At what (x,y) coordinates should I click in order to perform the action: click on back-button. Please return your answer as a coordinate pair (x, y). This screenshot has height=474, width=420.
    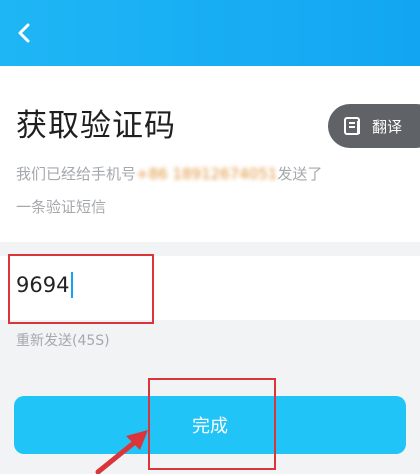
    Looking at the image, I should click on (25, 33).